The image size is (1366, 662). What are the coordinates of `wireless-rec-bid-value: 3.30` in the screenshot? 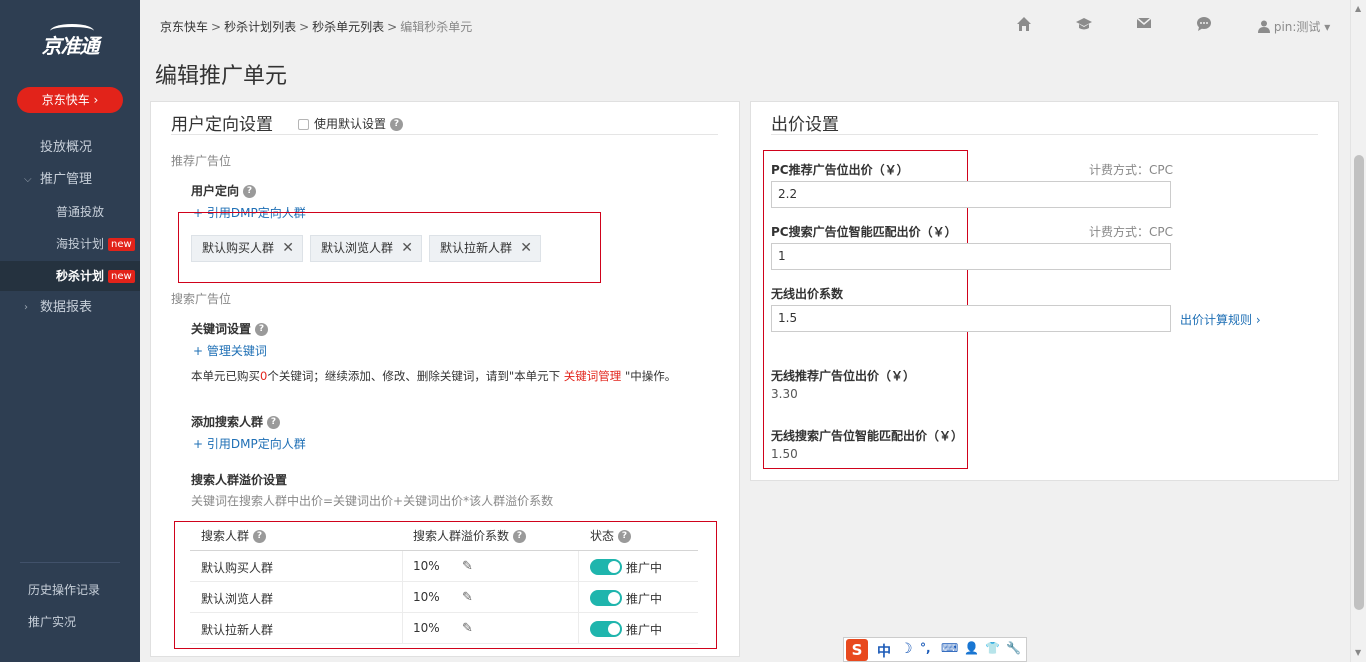 It's located at (784, 394).